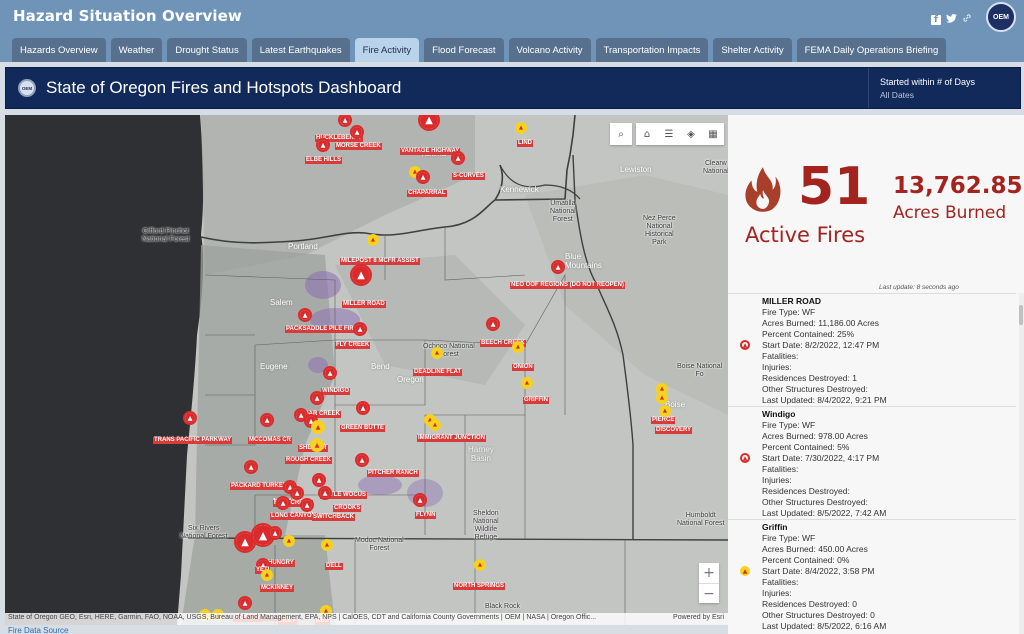  I want to click on layers-icon: ◈, so click(691, 134).